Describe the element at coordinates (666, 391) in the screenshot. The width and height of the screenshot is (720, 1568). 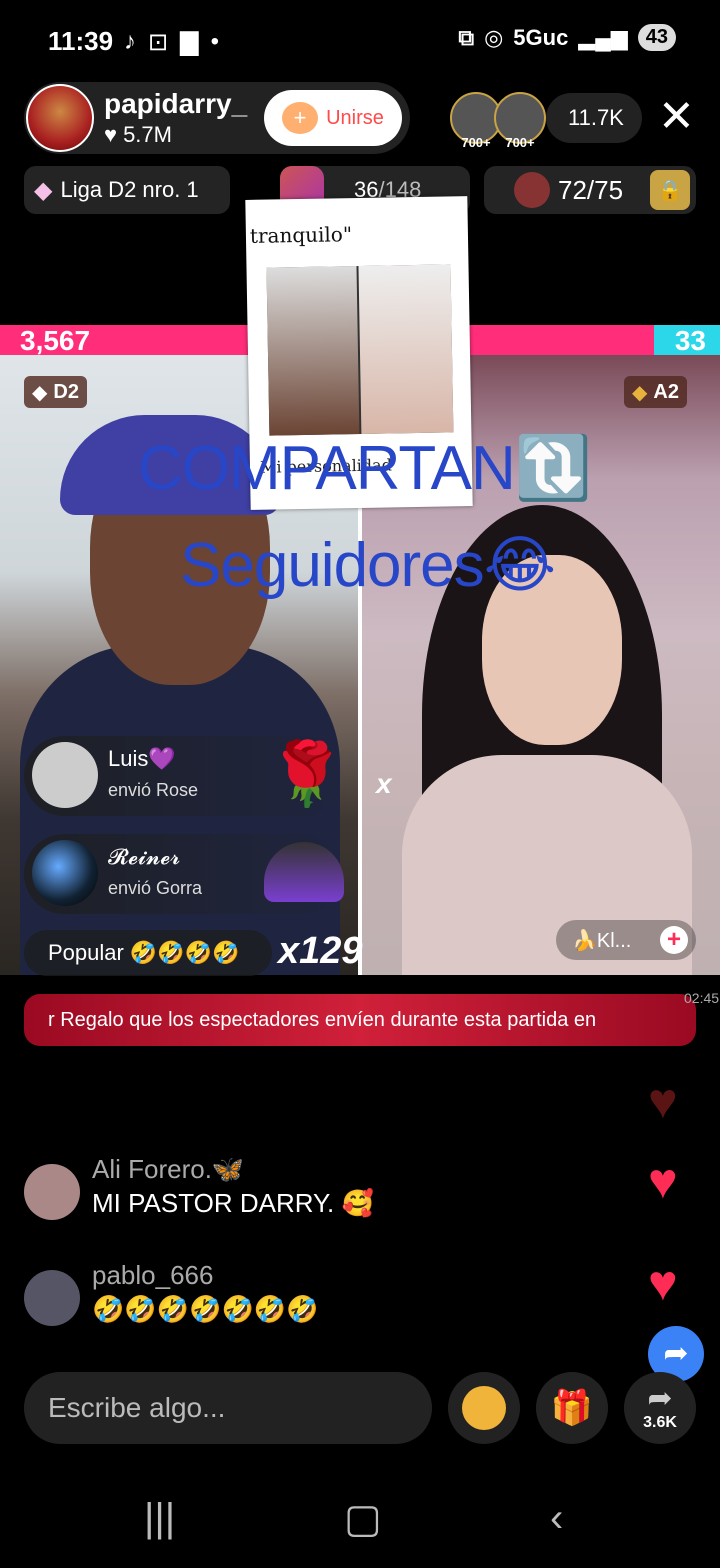
I see `right-rank: A2` at that location.